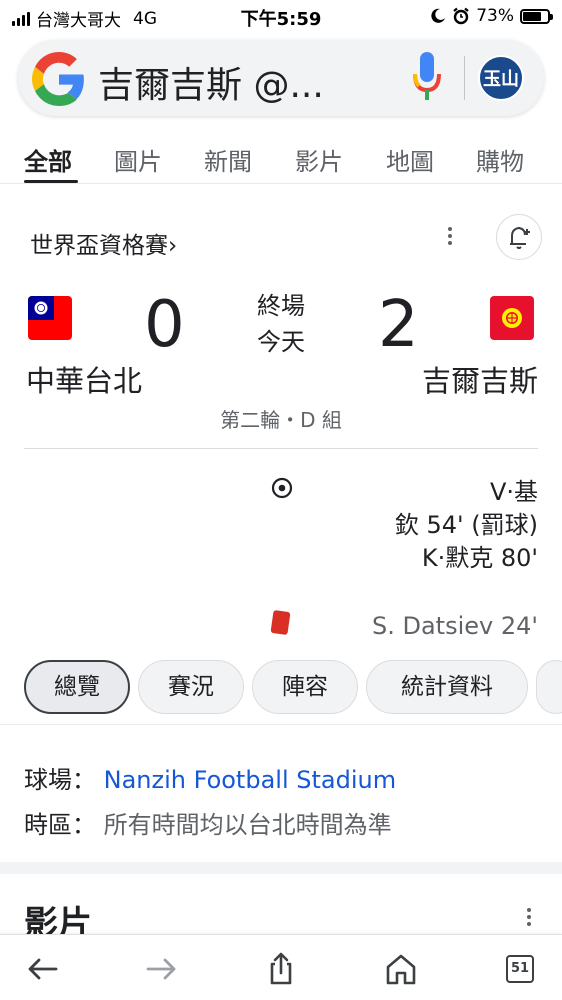 The image size is (562, 1000). I want to click on goal-event-line: 欽 54' (罰球), so click(466, 525).